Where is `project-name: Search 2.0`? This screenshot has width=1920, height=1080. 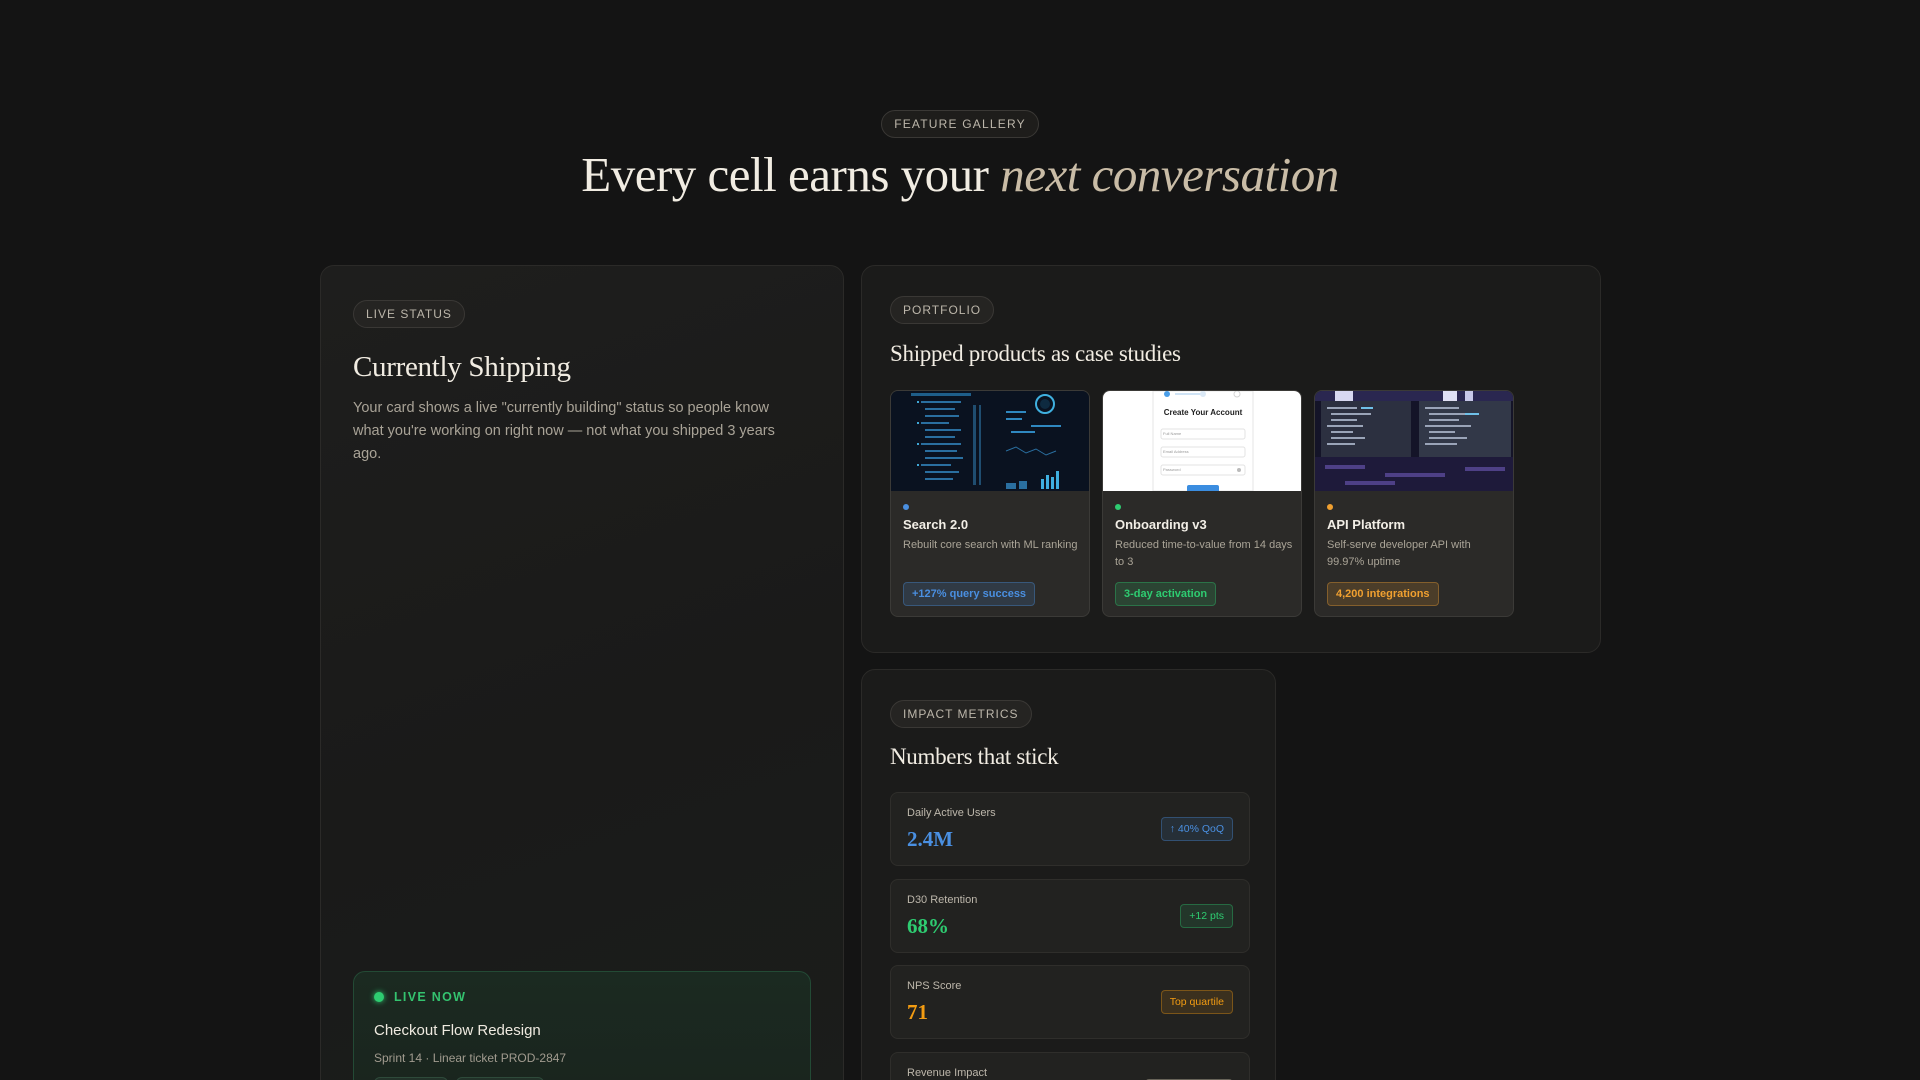
project-name: Search 2.0 is located at coordinates (936, 524).